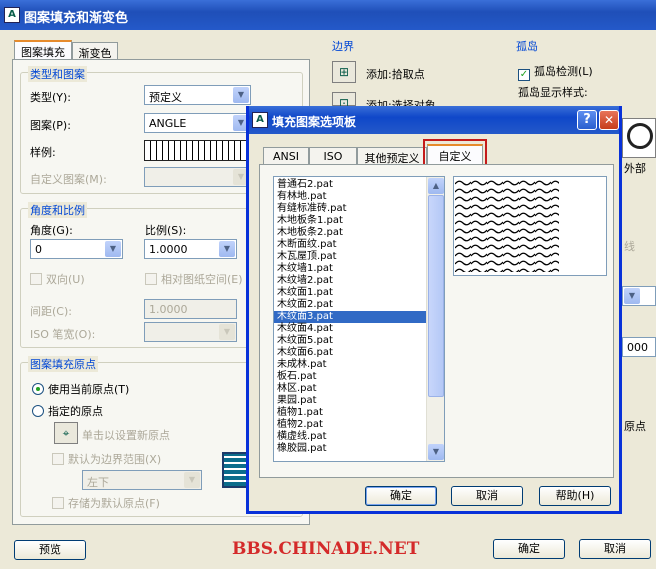 This screenshot has width=656, height=569. Describe the element at coordinates (106, 503) in the screenshot. I see `store-default-checkbox: 存储为默认原点(F)` at that location.